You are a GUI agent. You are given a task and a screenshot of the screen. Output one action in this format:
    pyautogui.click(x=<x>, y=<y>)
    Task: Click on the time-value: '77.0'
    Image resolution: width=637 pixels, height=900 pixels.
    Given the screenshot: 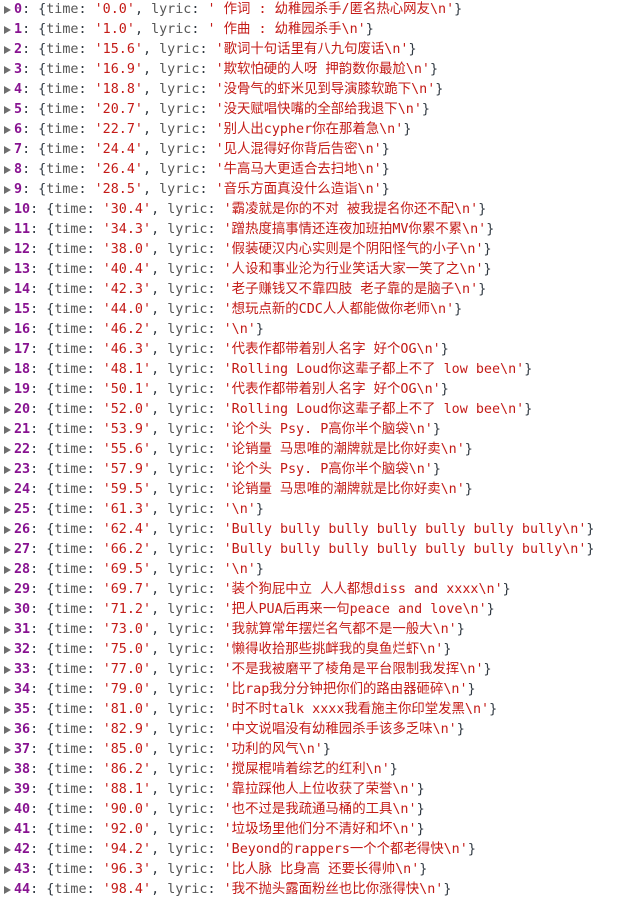 What is the action you would take?
    pyautogui.click(x=127, y=669)
    